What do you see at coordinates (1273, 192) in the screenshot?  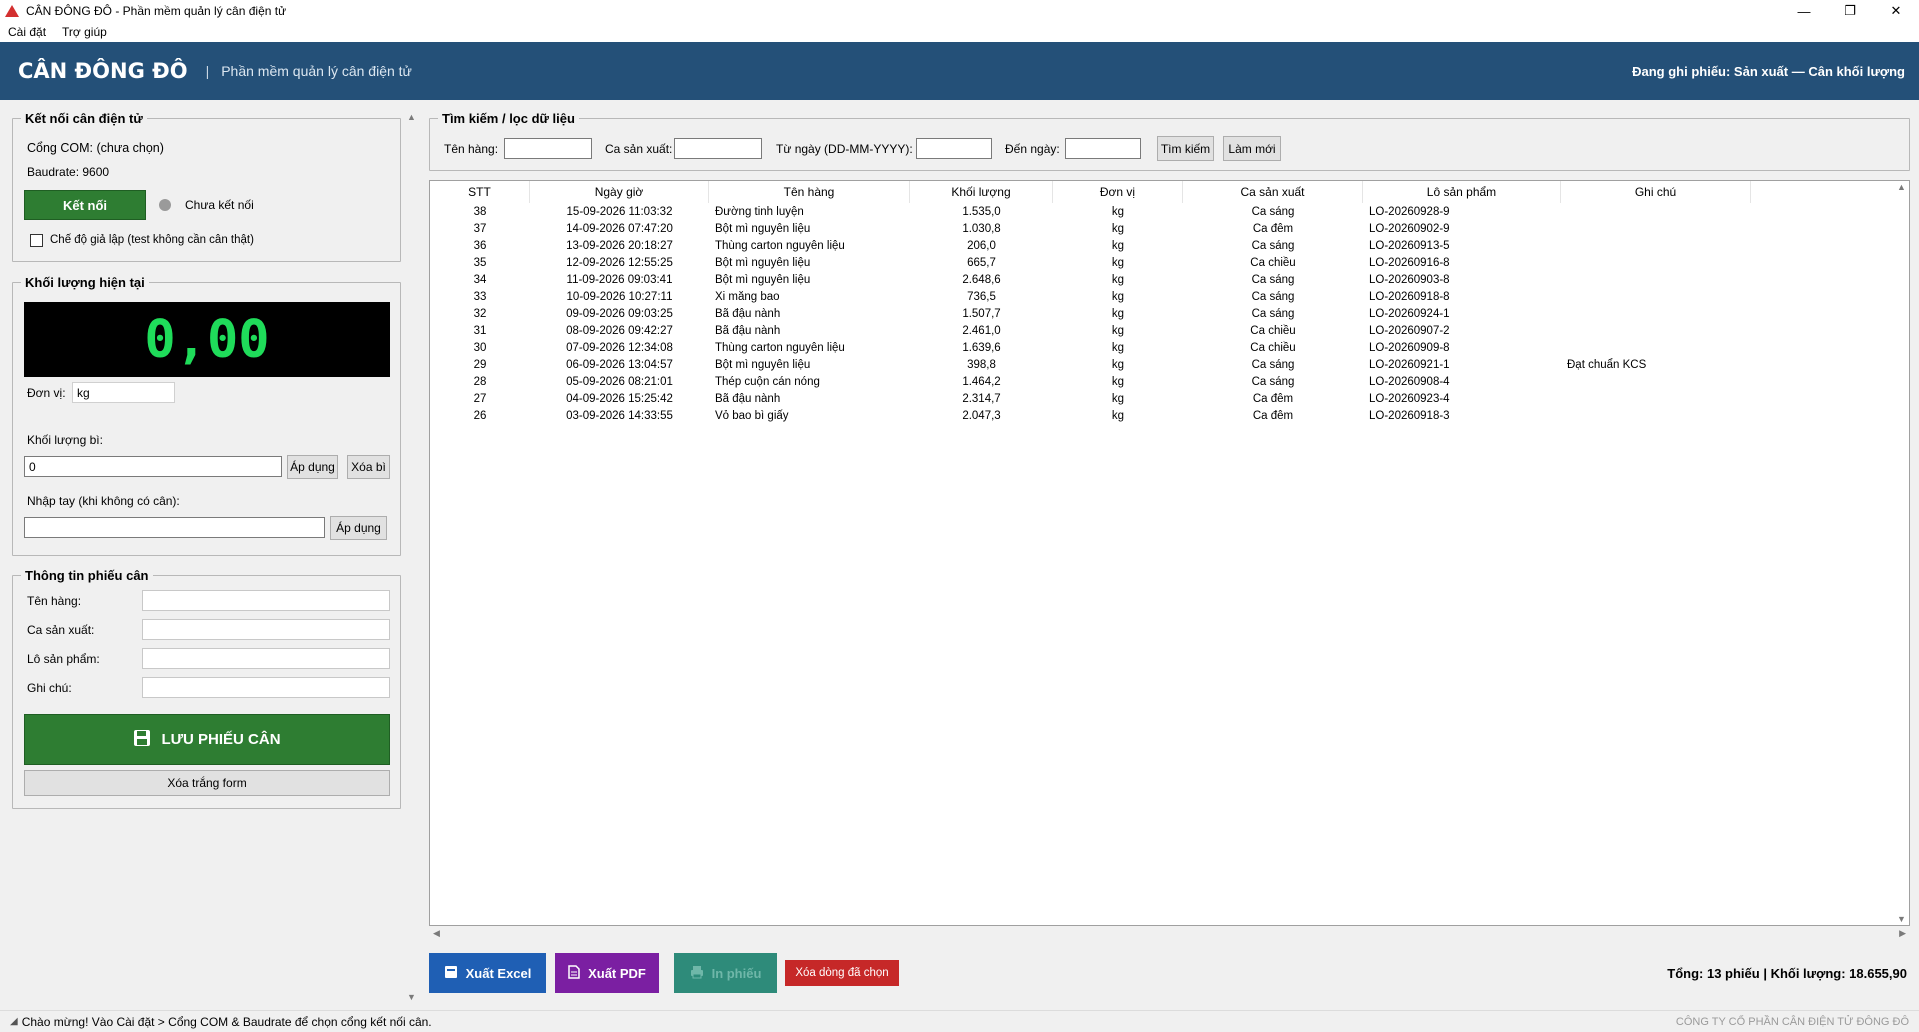 I see `column-header-shift: Ca sản xuất` at bounding box center [1273, 192].